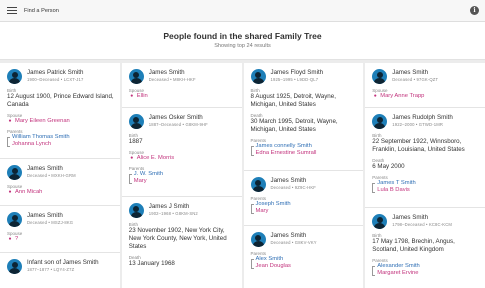  What do you see at coordinates (60, 192) in the screenshot?
I see `spouse-link: ● Ann Micah` at bounding box center [60, 192].